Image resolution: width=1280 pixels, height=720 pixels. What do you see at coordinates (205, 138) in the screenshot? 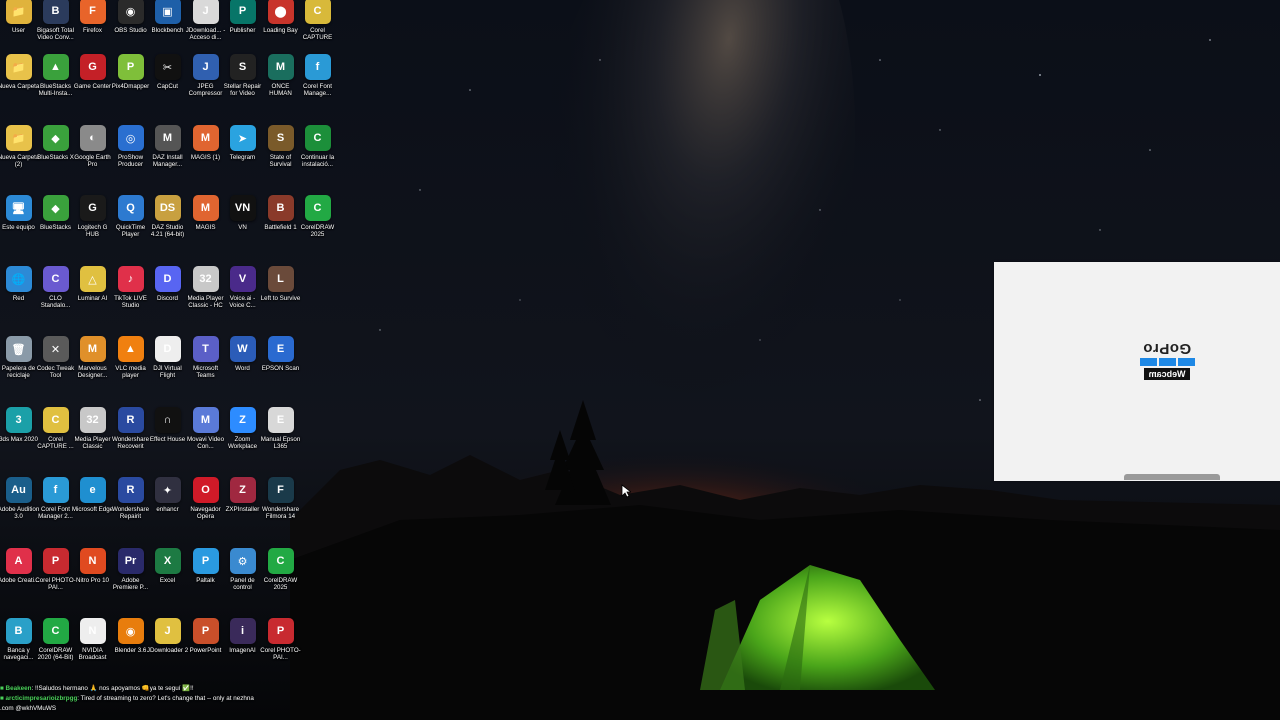
I see `app-icon: M` at bounding box center [205, 138].